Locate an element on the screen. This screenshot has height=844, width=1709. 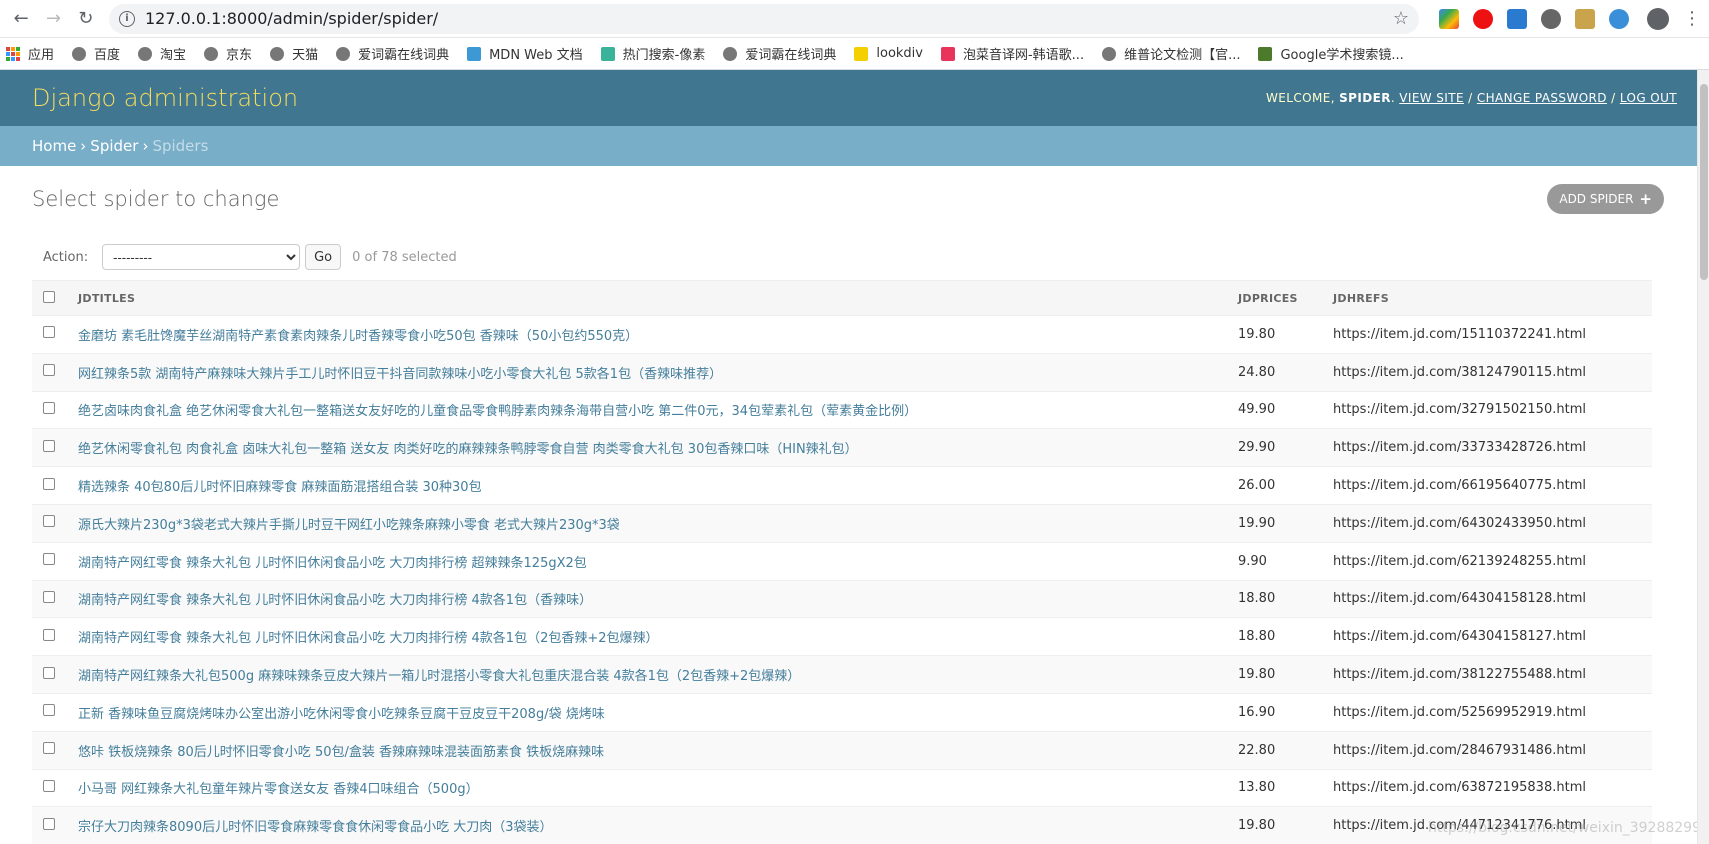
change-password-link: CHANGE PASSWORD is located at coordinates (1542, 98).